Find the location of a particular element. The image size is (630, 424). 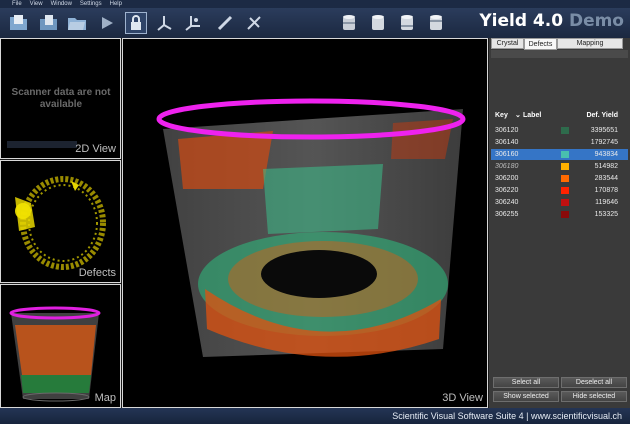

sort-arrow-icon: ⌄ is located at coordinates (518, 115).